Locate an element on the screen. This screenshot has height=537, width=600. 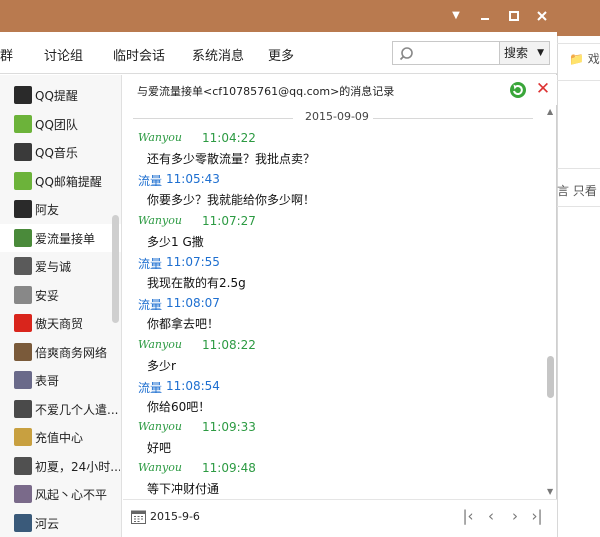
chat-scrollbar: ▲ ▼ is located at coordinates (550, 301).